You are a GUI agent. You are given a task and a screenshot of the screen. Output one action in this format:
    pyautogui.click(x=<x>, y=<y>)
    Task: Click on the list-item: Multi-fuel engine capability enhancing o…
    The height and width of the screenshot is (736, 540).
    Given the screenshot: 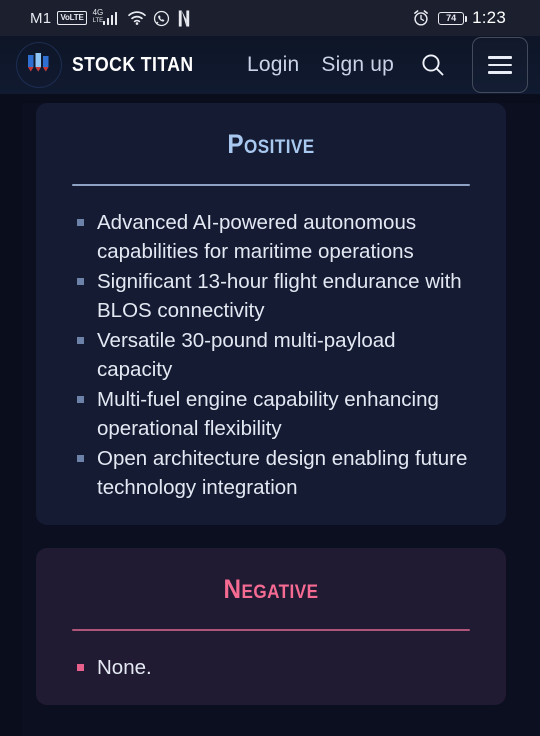 What is the action you would take?
    pyautogui.click(x=273, y=414)
    